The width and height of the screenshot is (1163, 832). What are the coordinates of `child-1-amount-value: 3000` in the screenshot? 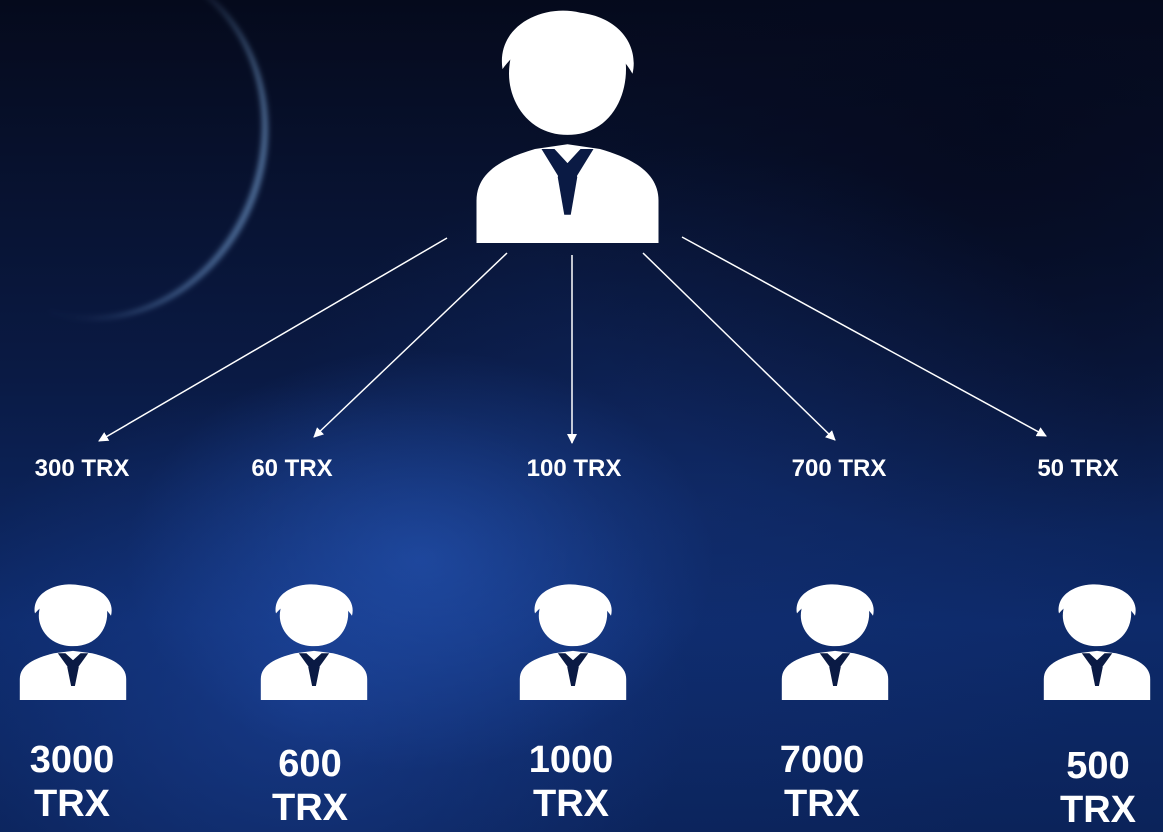 It's located at (72, 760).